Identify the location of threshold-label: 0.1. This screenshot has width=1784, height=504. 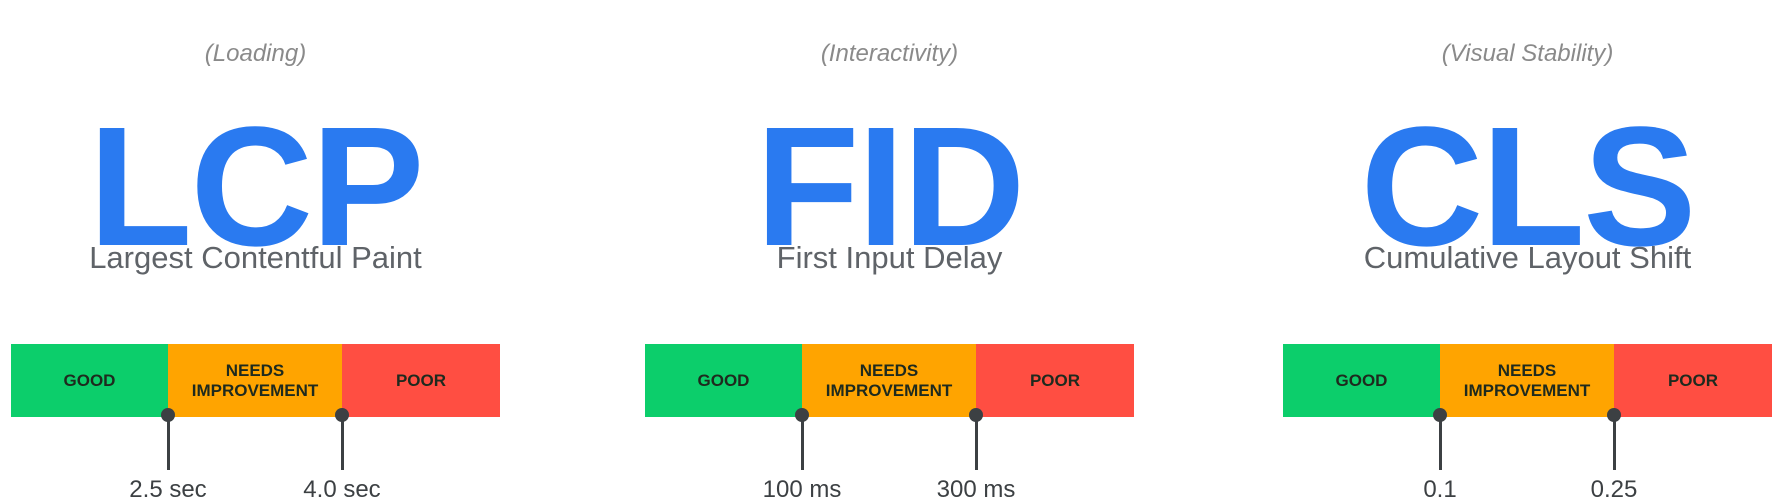
(1440, 489).